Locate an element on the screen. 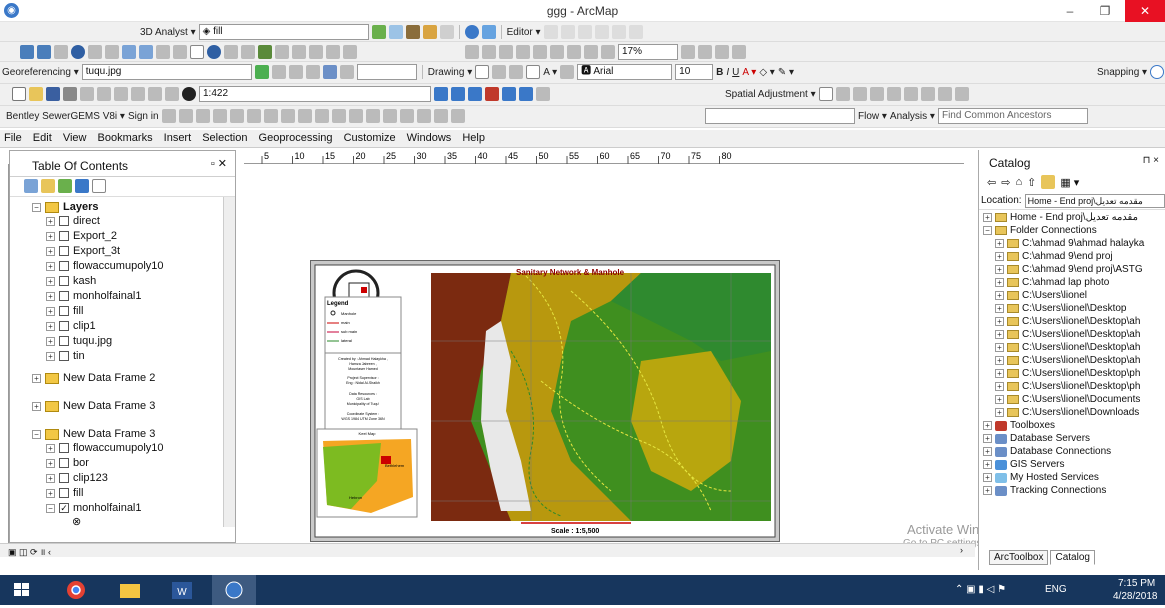 The width and height of the screenshot is (1165, 608). zoom-out-icon is located at coordinates (44, 52).